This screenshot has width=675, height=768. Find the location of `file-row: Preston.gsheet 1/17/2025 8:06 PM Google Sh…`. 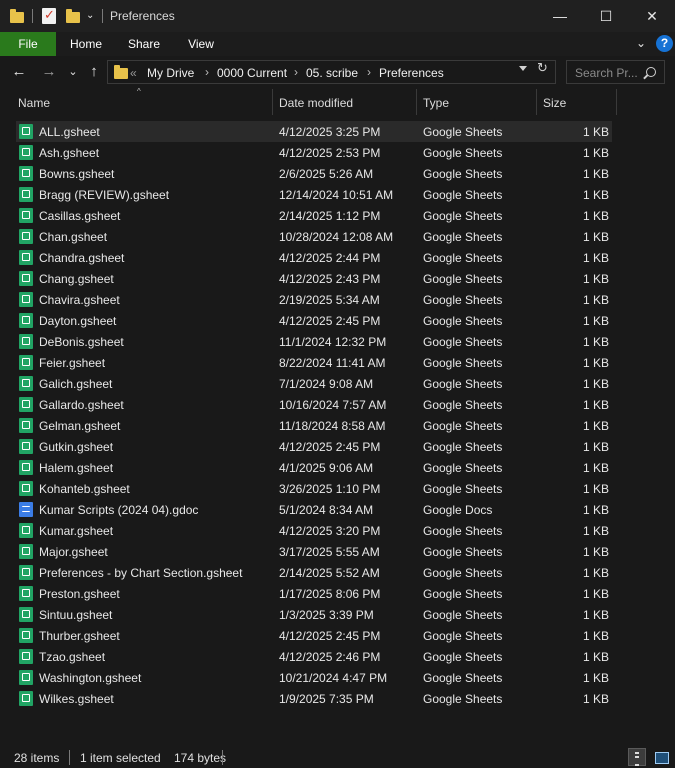

file-row: Preston.gsheet 1/17/2025 8:06 PM Google Sh… is located at coordinates (314, 593).